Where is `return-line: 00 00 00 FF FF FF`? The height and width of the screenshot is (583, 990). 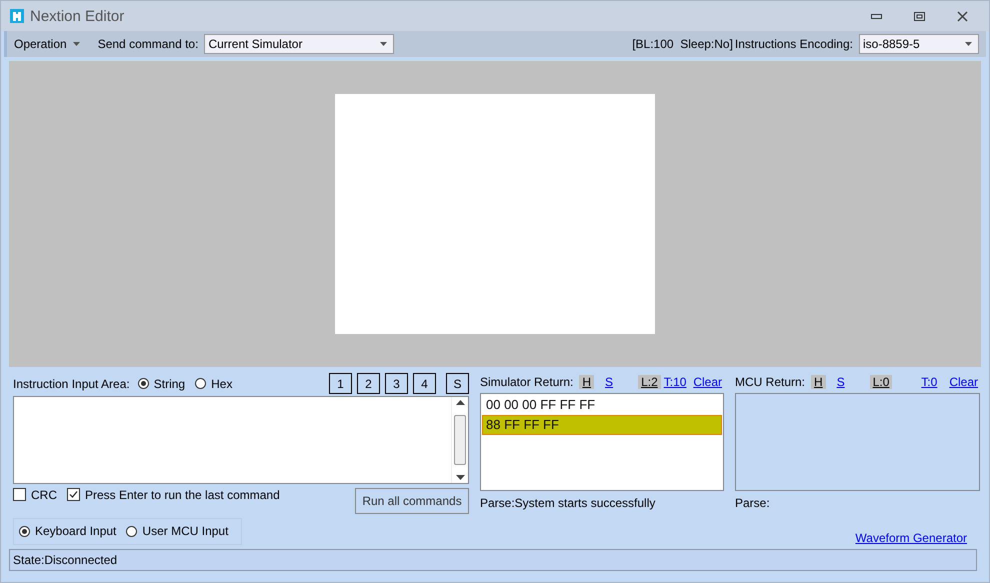
return-line: 00 00 00 FF FF FF is located at coordinates (602, 405).